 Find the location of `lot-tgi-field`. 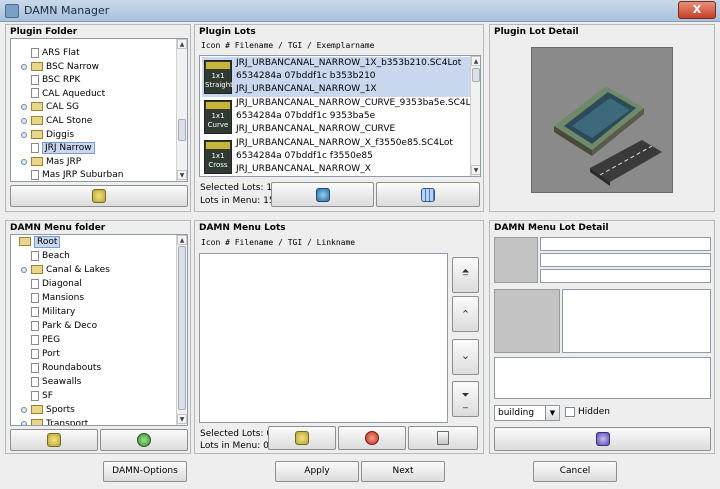

lot-tgi-field is located at coordinates (625, 260).